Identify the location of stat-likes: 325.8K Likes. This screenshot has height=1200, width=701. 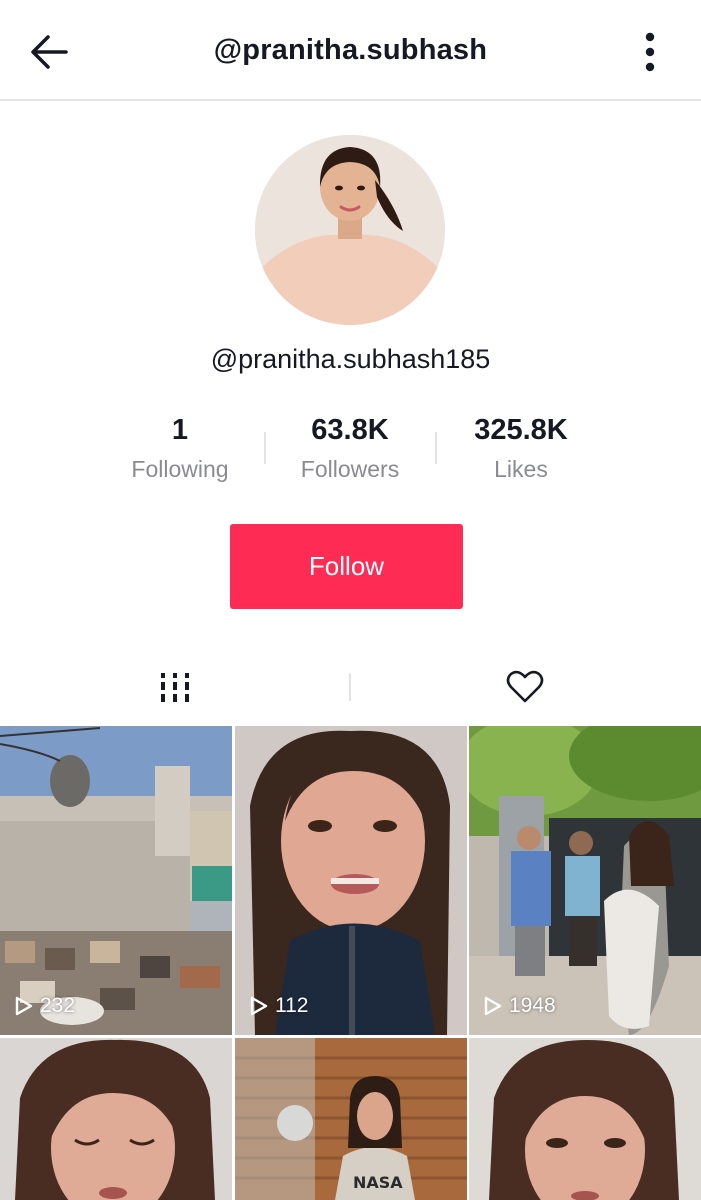
(521, 446).